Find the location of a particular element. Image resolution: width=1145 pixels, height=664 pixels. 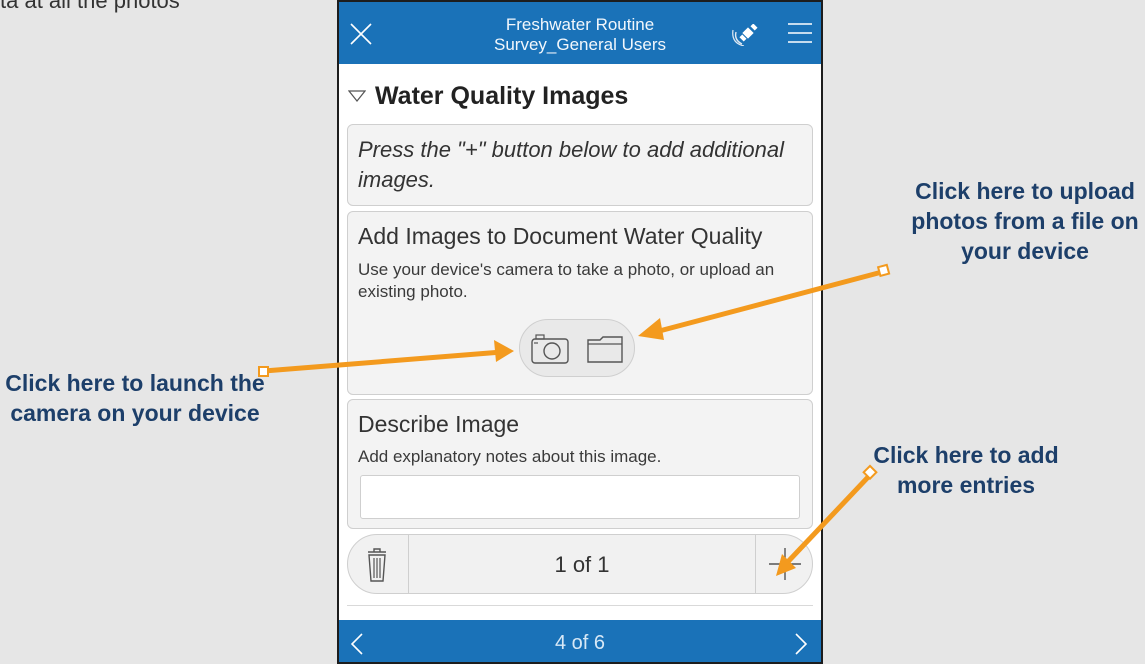

hamburger-menu-icon is located at coordinates (800, 33).